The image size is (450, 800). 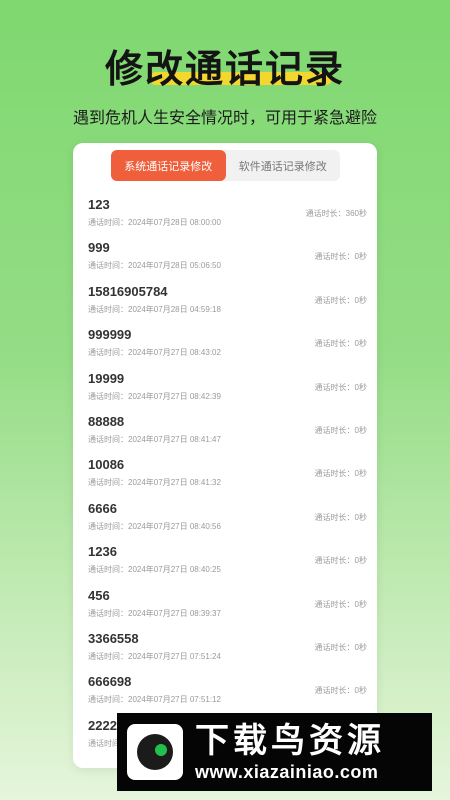 I want to click on call-record-row: 19999 通话时间：2024年07月27日 08:42:39 通话时长：0秒, so click(x=225, y=388).